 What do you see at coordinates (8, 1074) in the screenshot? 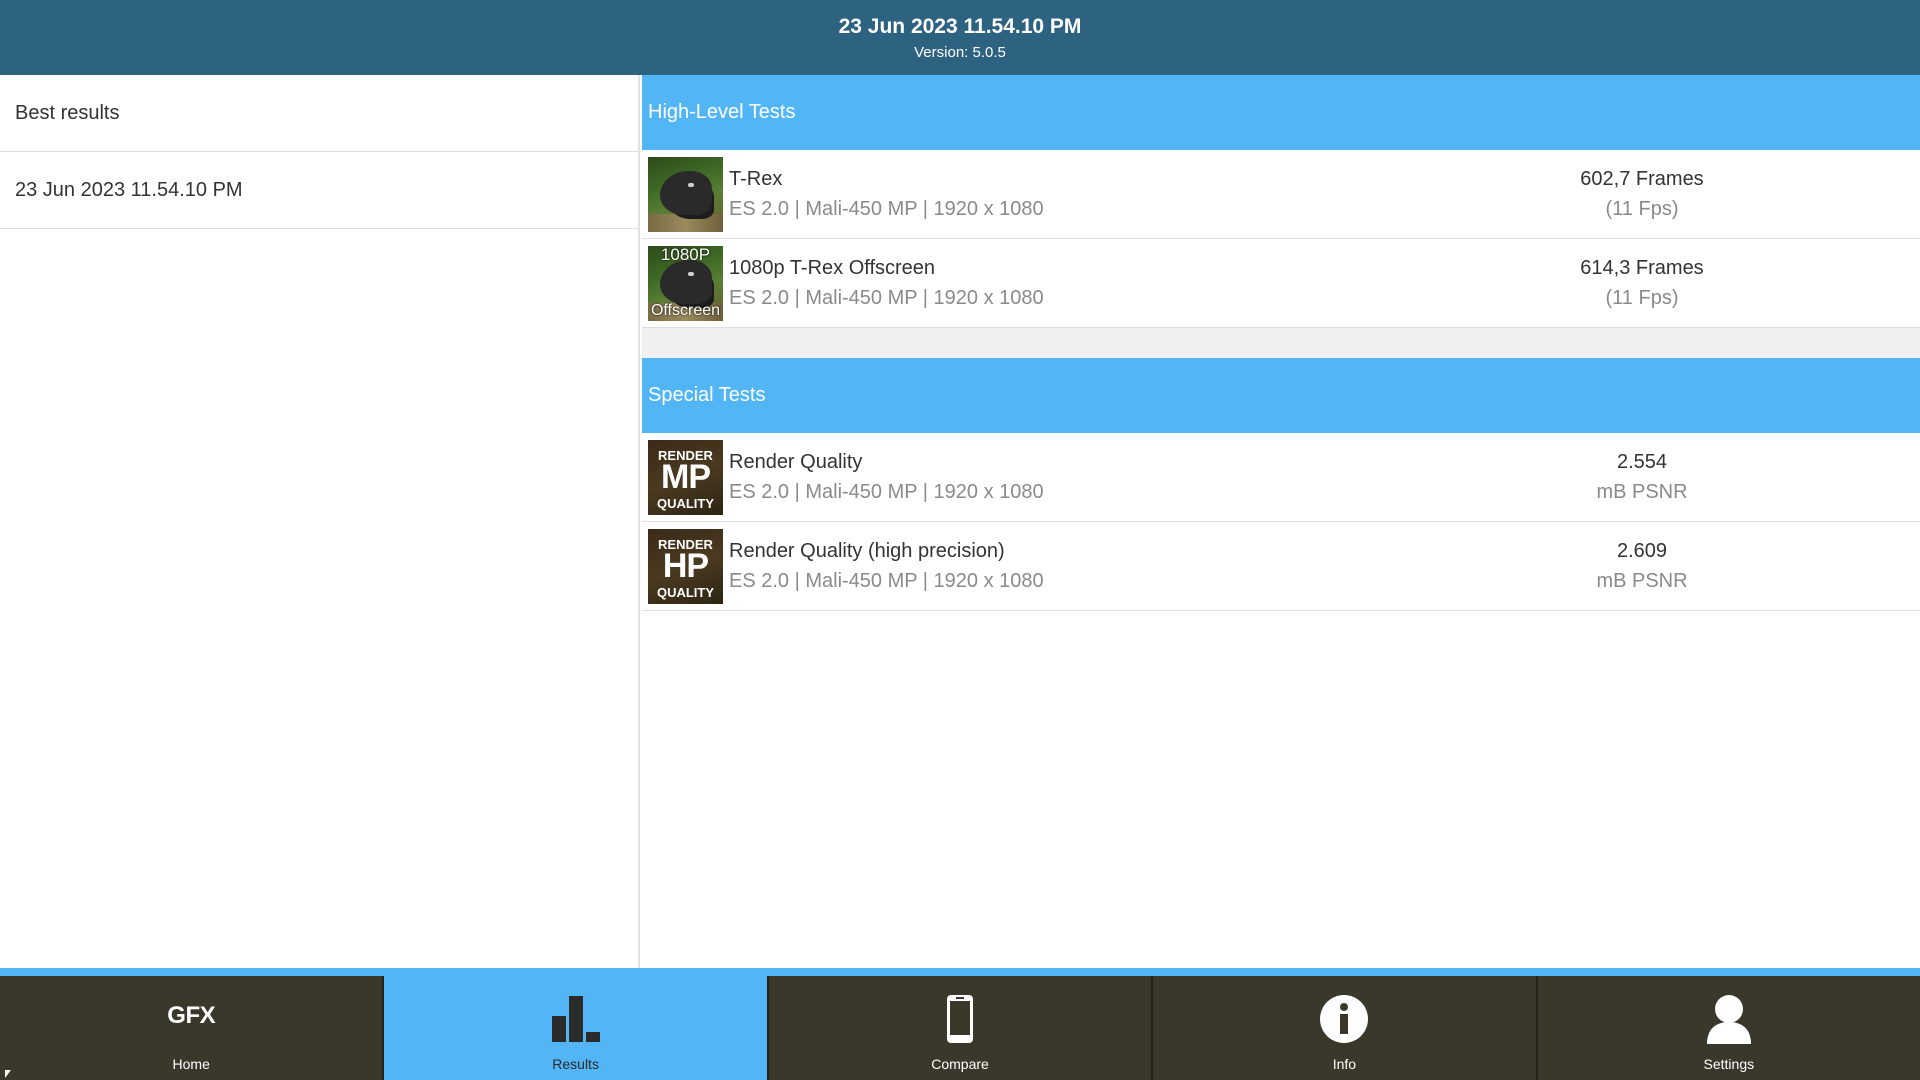
I see `mouse-cursor` at bounding box center [8, 1074].